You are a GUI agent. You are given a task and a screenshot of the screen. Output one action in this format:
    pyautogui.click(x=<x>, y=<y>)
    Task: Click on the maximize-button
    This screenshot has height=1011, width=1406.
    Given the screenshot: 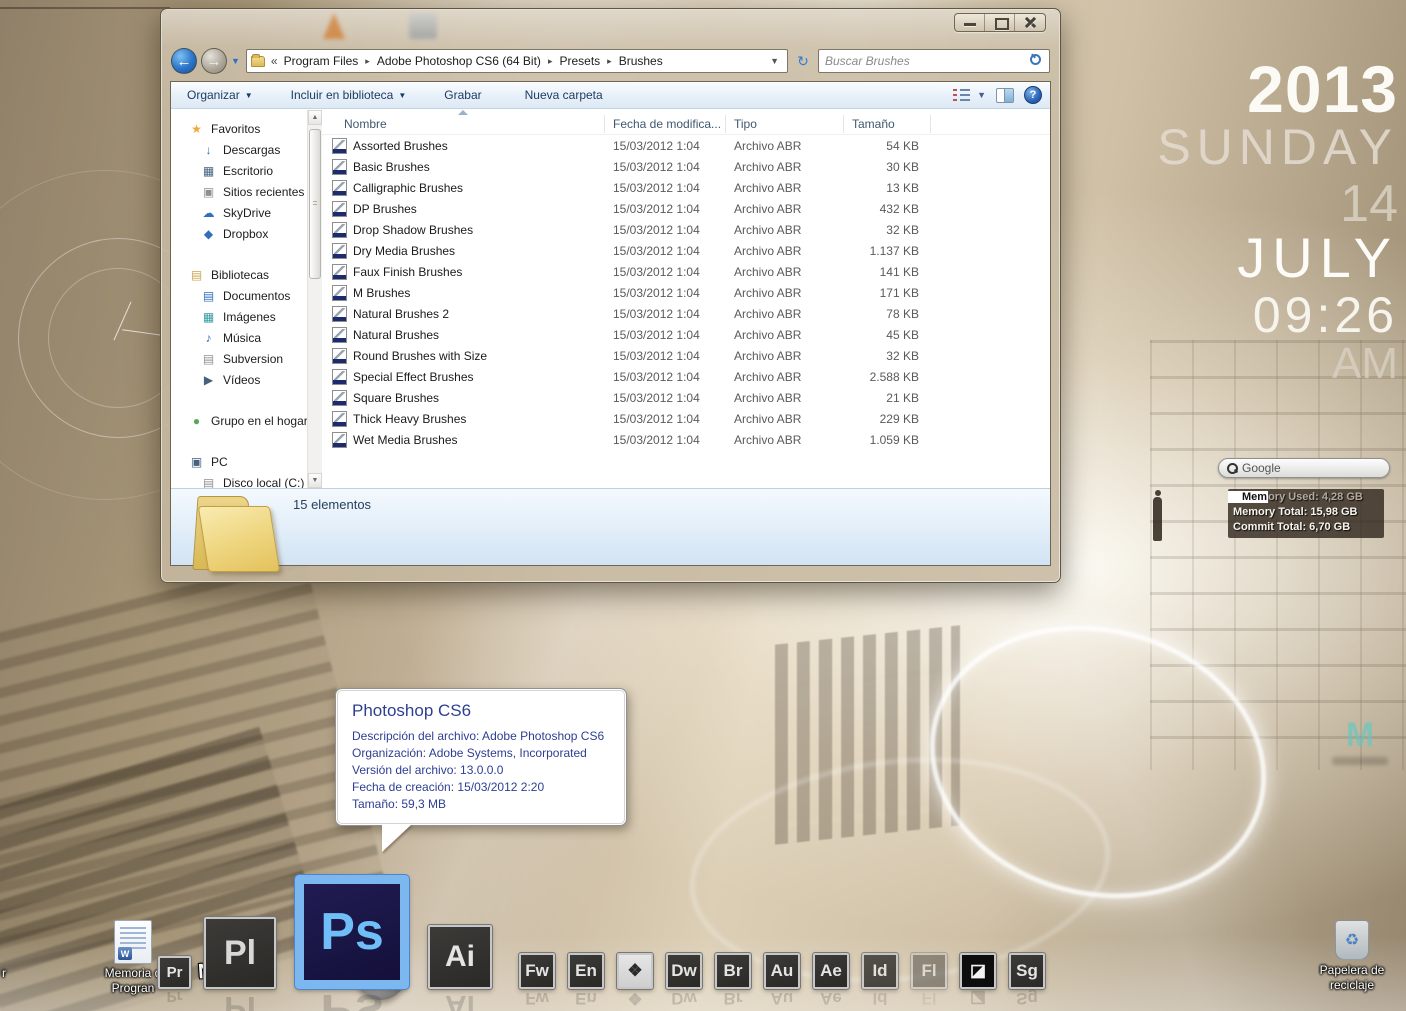 What is the action you would take?
    pyautogui.click(x=1000, y=22)
    